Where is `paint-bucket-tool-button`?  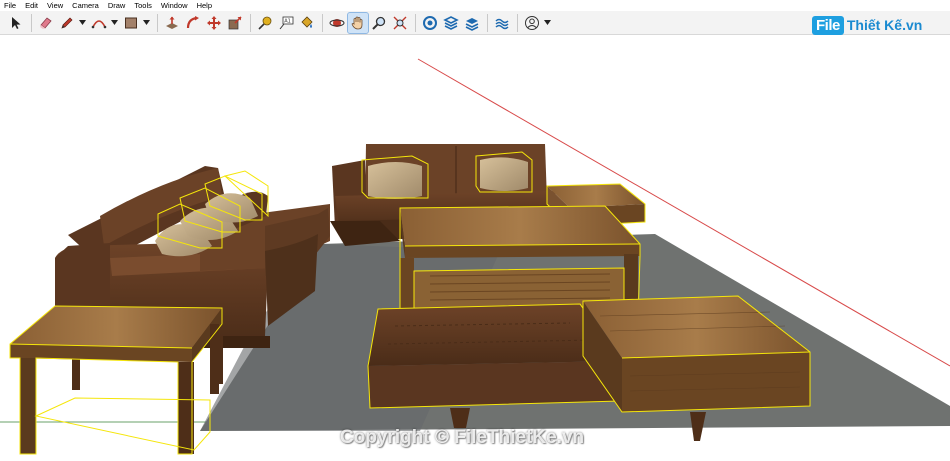
paint-bucket-tool-button is located at coordinates (307, 23).